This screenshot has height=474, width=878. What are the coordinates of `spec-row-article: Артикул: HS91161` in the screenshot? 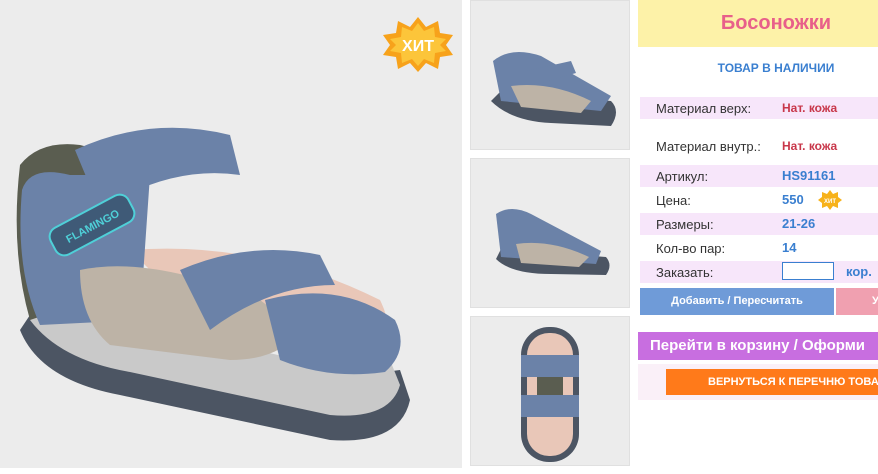 It's located at (759, 176).